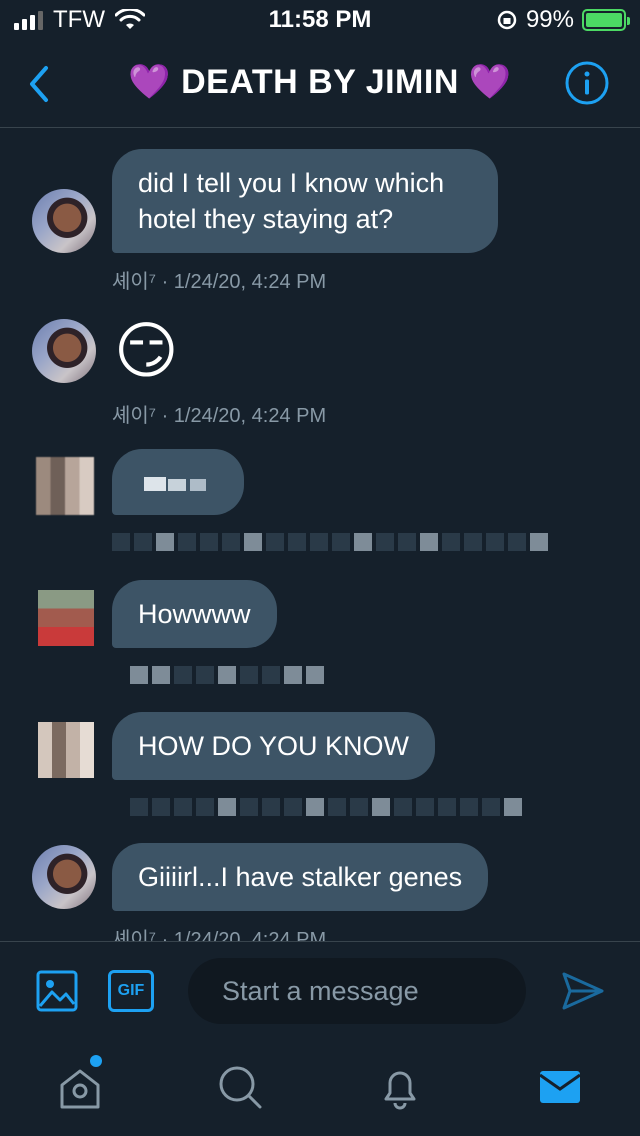 The height and width of the screenshot is (1136, 640). I want to click on conversation-title: 💜 DEATH BY JIMIN 💜, so click(320, 82).